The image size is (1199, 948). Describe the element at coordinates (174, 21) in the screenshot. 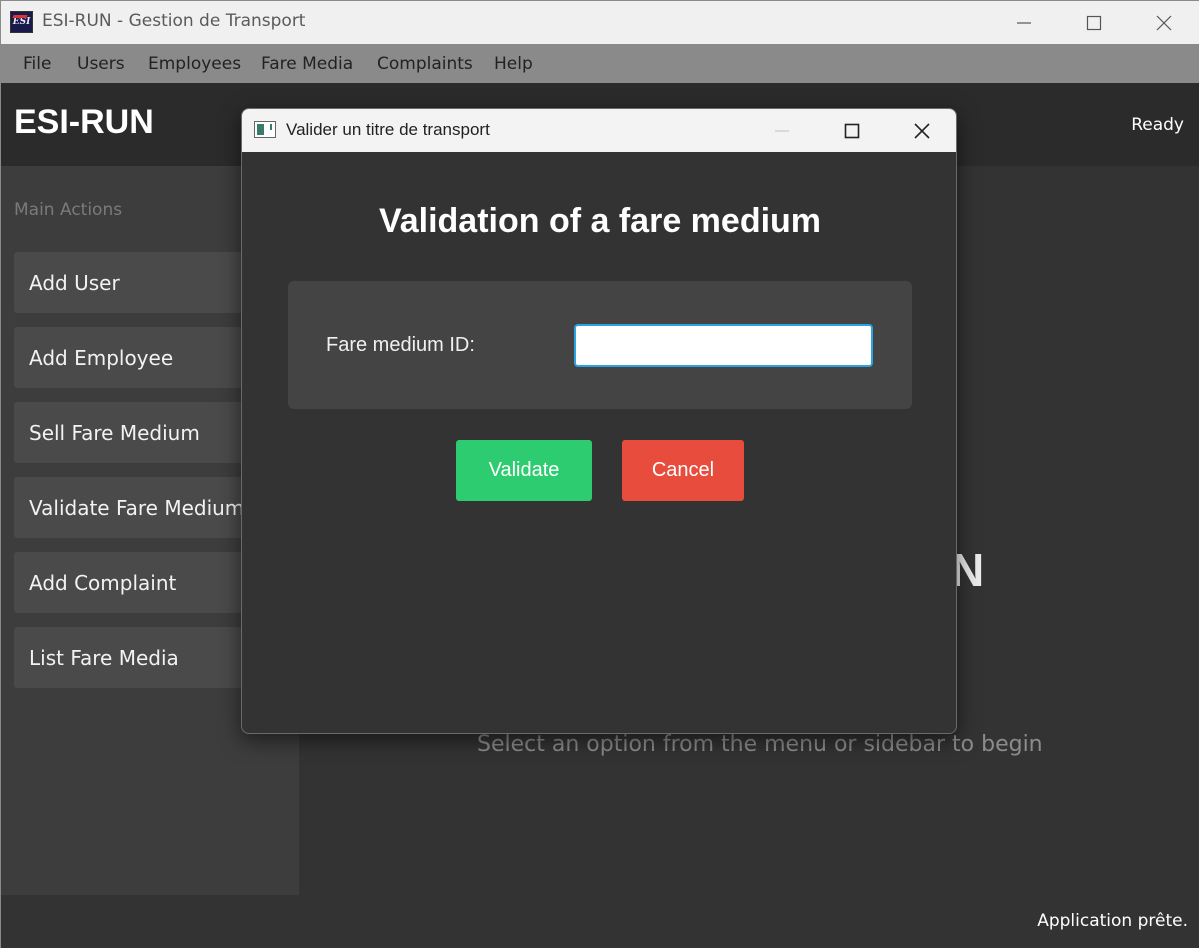

I see `window-title: ESI-RUN - Gestion de Transport` at that location.